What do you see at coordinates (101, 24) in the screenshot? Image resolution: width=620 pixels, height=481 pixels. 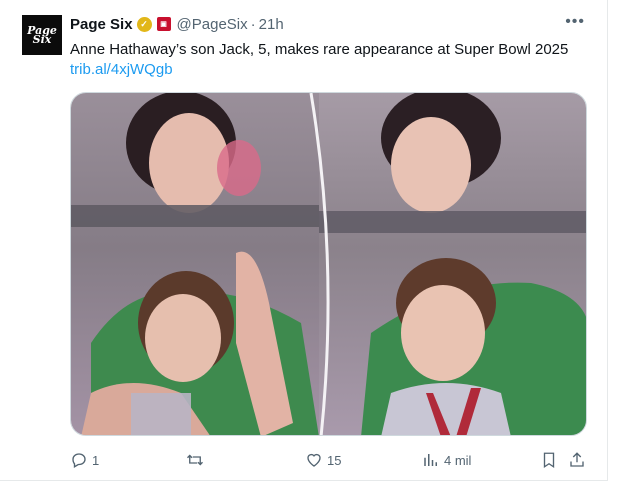 I see `account-name: Page Six` at bounding box center [101, 24].